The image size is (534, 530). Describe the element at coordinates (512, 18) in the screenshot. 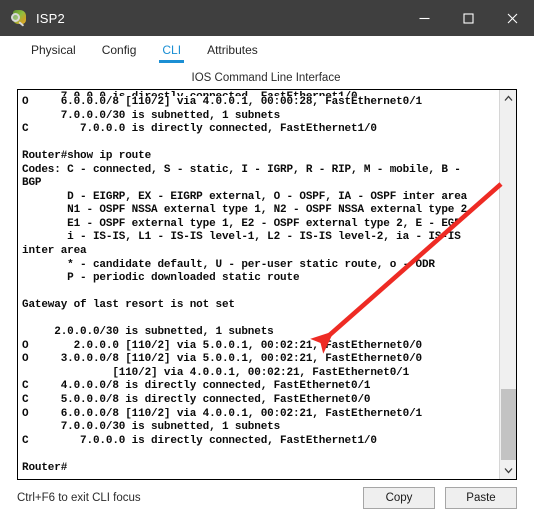

I see `close-icon` at that location.